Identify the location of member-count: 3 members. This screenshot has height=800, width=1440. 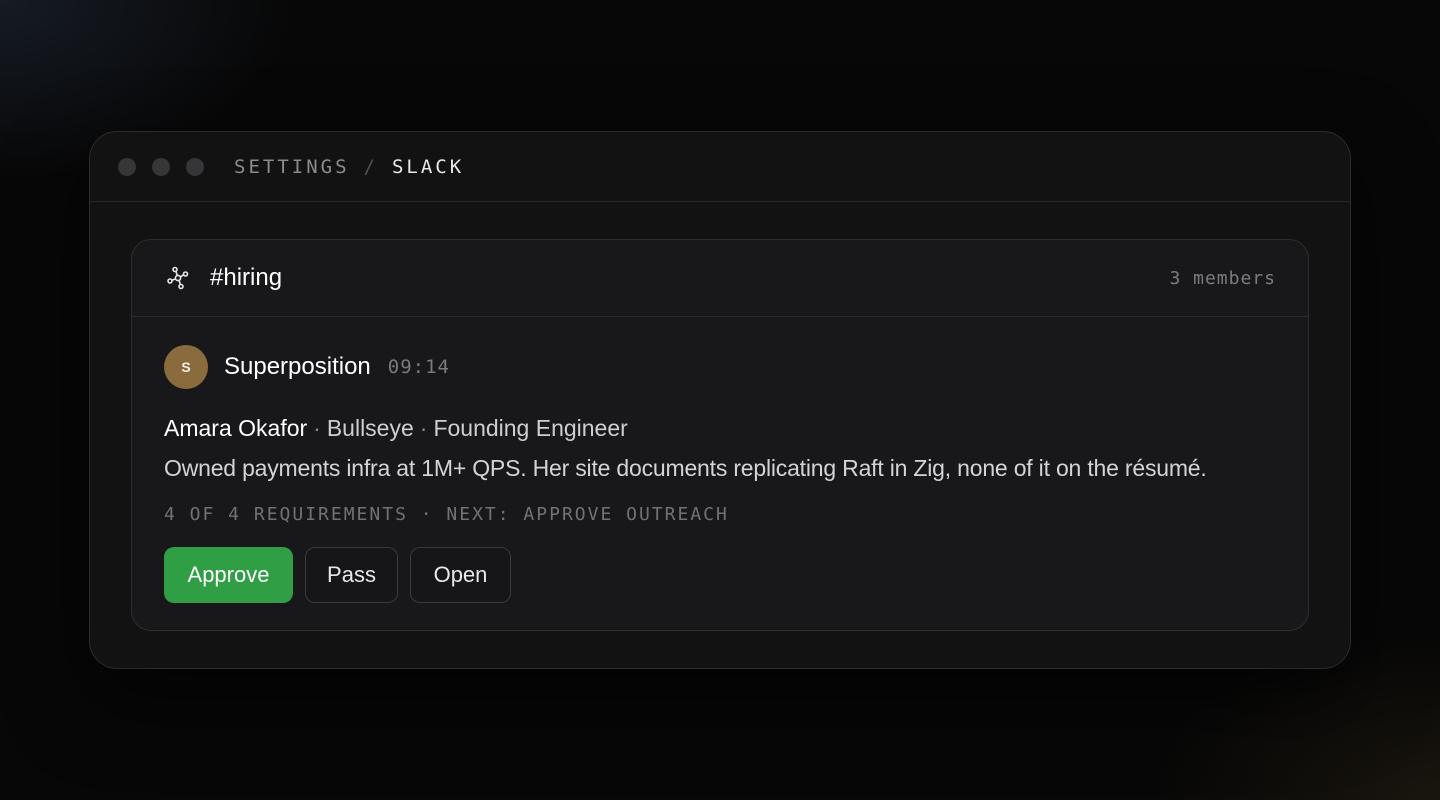
(1222, 278).